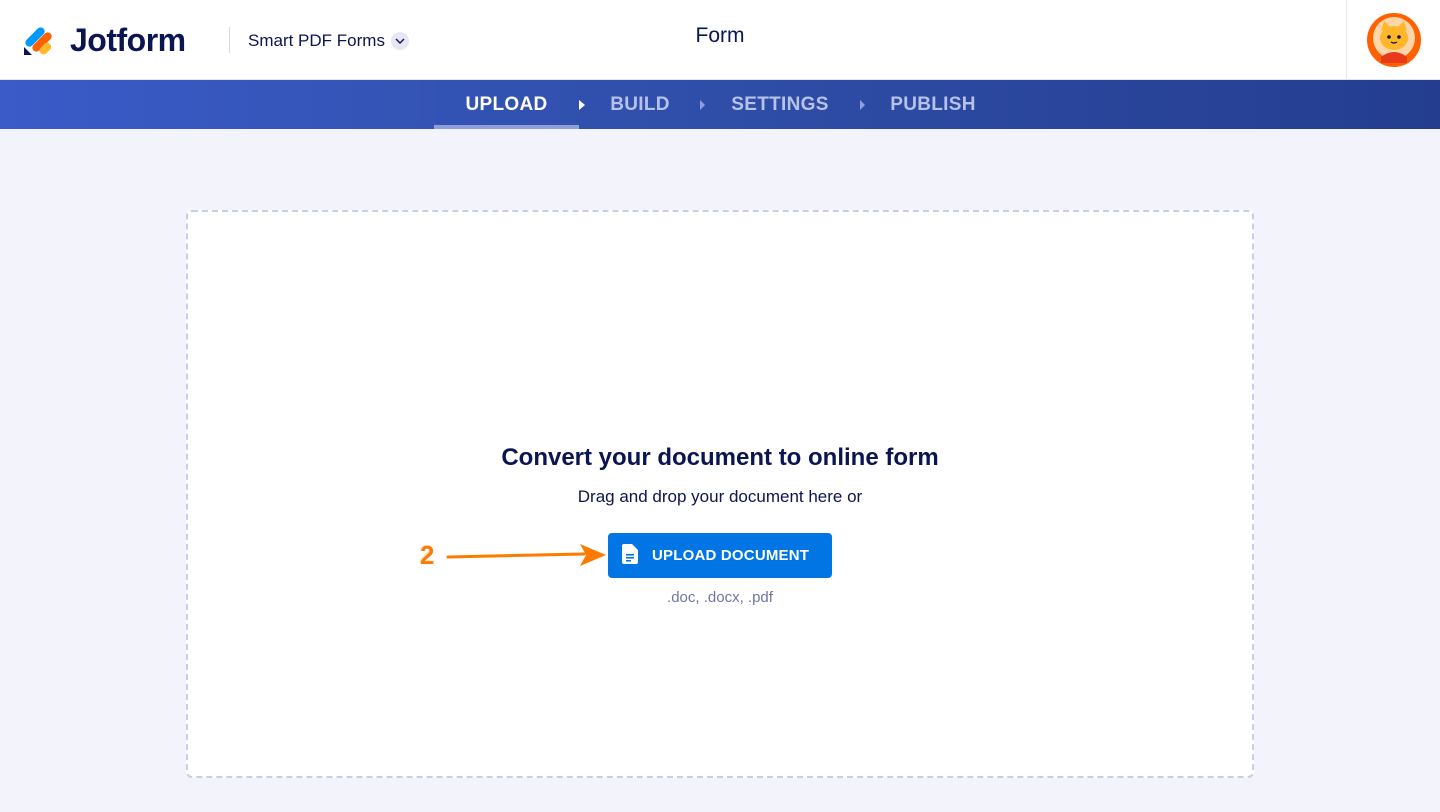 This screenshot has width=1440, height=812. I want to click on tab-label: PUBLISH, so click(933, 104).